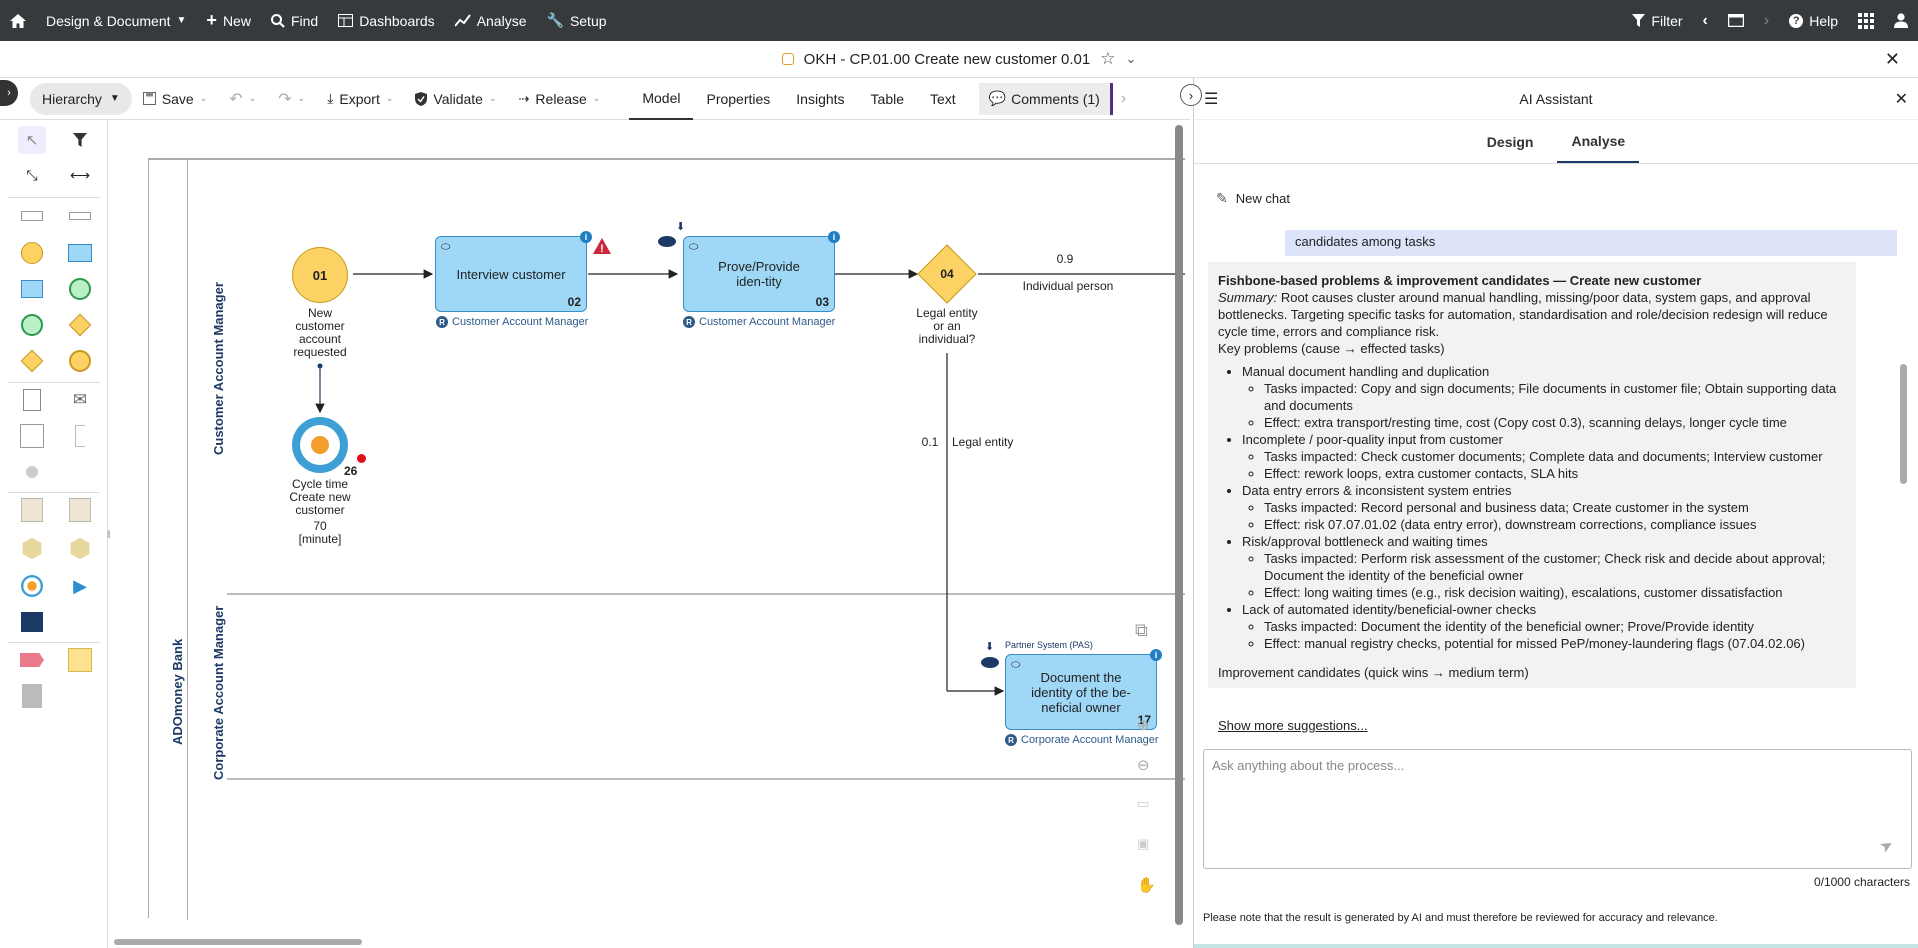 The width and height of the screenshot is (1918, 948). Describe the element at coordinates (80, 253) in the screenshot. I see `task-shape` at that location.